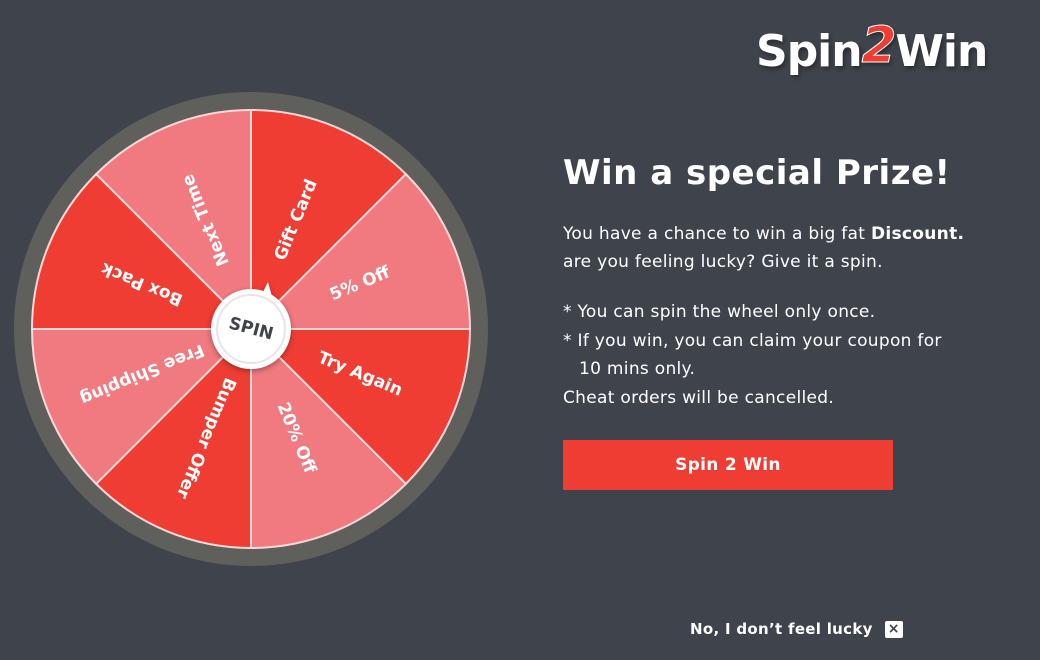 This screenshot has height=660, width=1040. I want to click on decline-label: No, I don’t feel lucky, so click(781, 629).